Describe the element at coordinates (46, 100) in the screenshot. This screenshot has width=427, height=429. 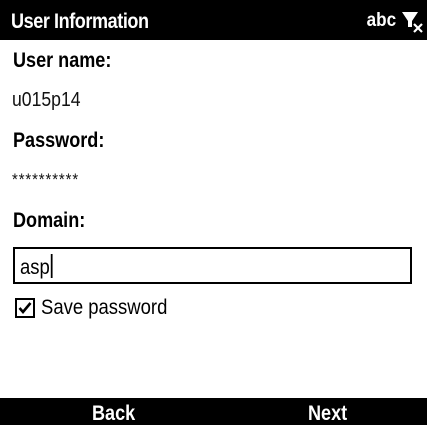
I see `username-value: u015p14` at that location.